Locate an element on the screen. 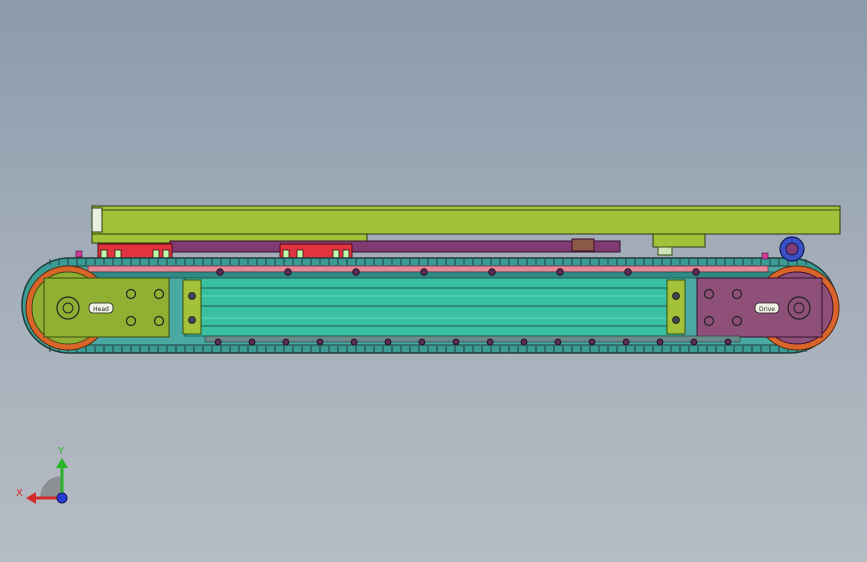  right-axle-hub-inner is located at coordinates (799, 308).